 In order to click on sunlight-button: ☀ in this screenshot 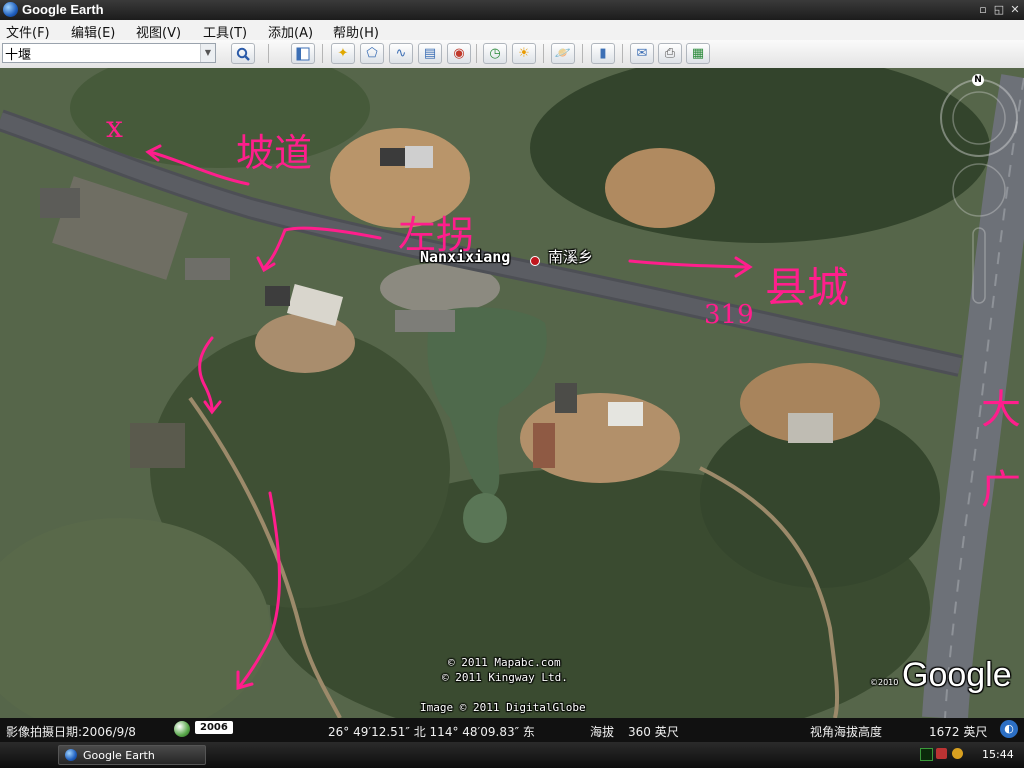, I will do `click(524, 53)`.